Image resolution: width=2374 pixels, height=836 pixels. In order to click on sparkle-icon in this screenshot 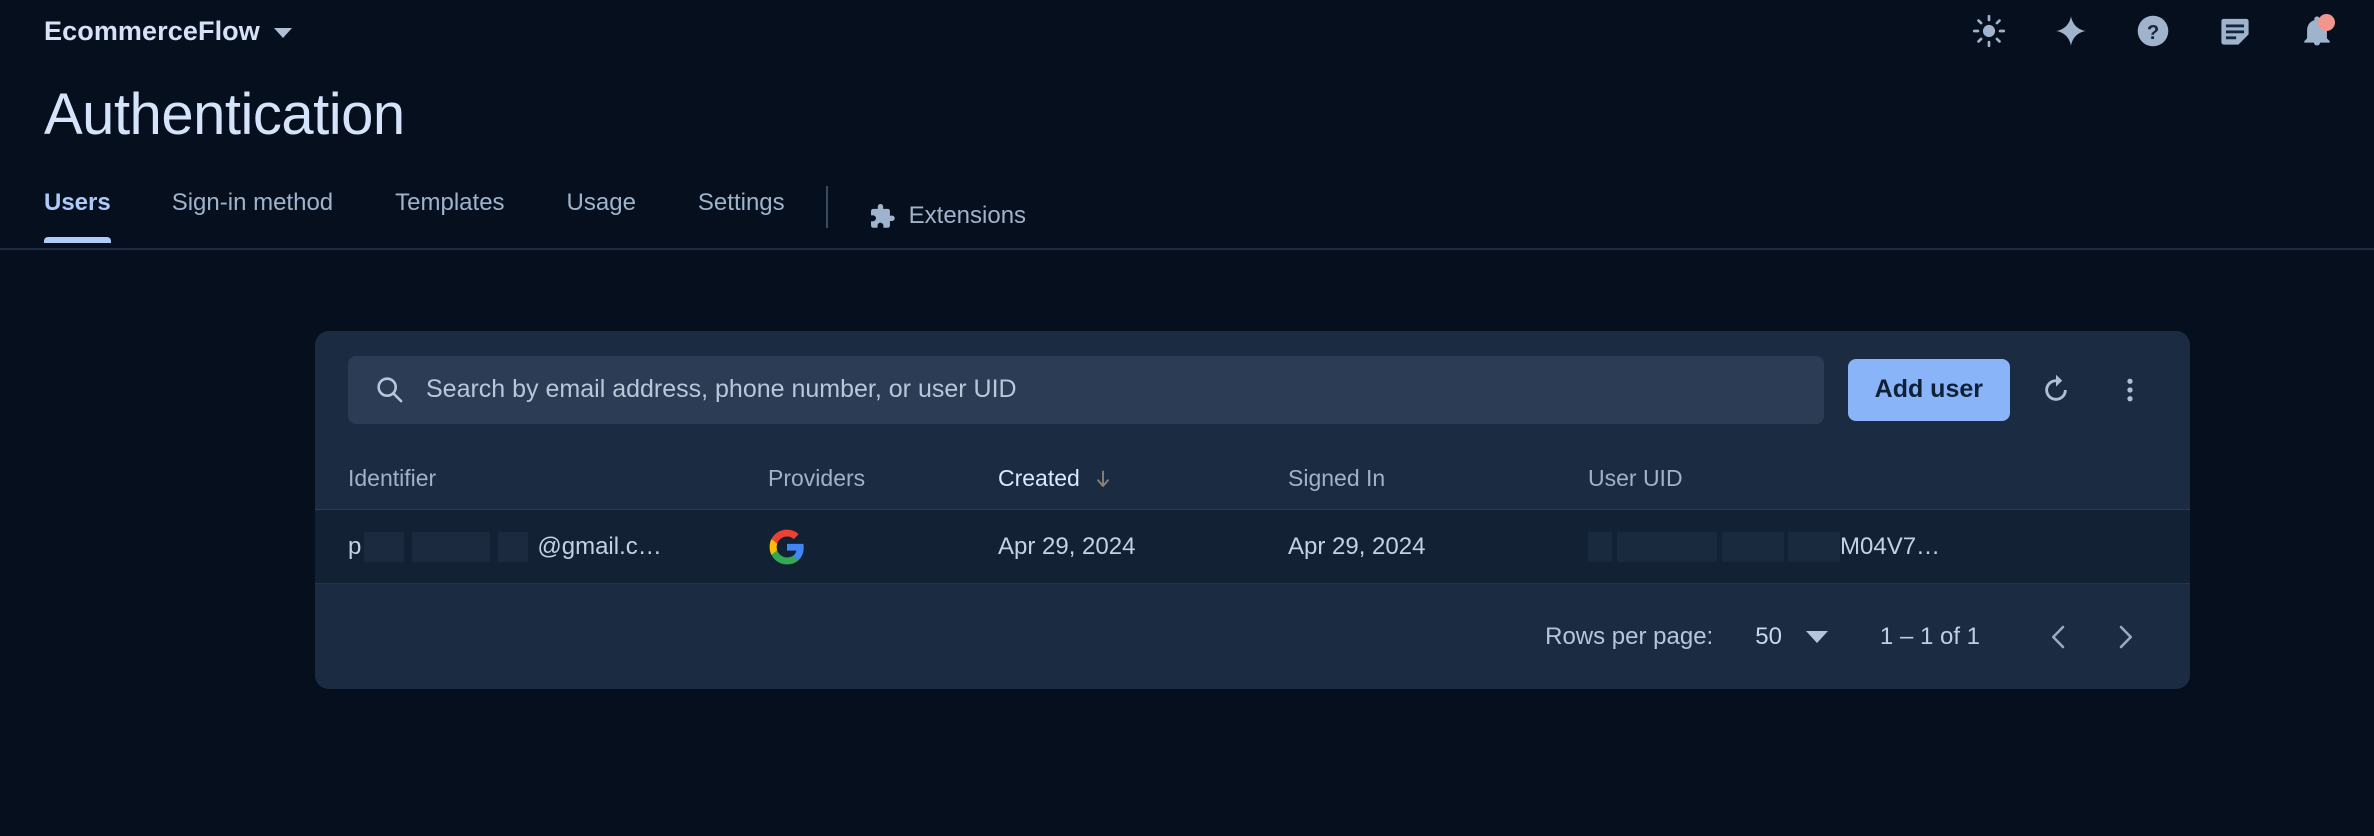, I will do `click(2071, 31)`.